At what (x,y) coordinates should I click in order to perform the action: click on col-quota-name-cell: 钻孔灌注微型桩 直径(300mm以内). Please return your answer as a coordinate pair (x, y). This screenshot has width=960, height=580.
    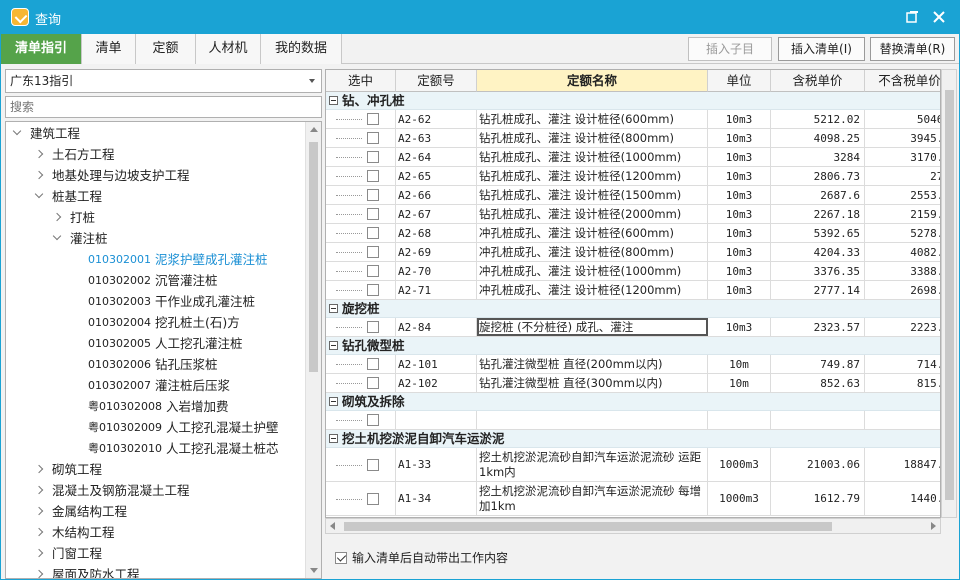
    Looking at the image, I should click on (592, 383).